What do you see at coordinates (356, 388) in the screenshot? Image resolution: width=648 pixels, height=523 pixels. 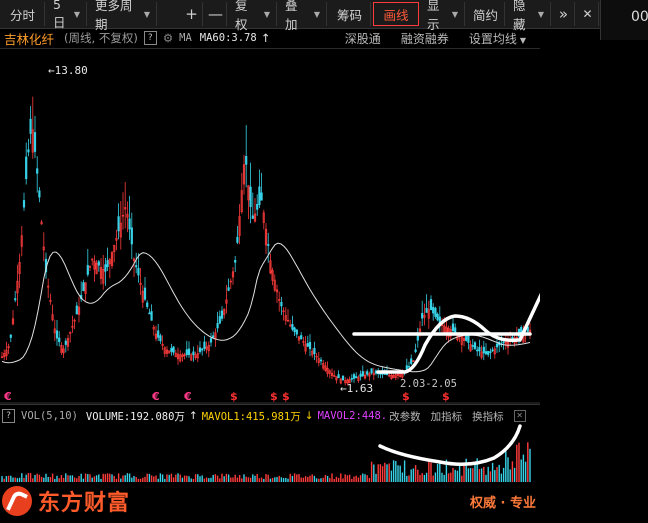 I see `low-price-label: ←1.63` at bounding box center [356, 388].